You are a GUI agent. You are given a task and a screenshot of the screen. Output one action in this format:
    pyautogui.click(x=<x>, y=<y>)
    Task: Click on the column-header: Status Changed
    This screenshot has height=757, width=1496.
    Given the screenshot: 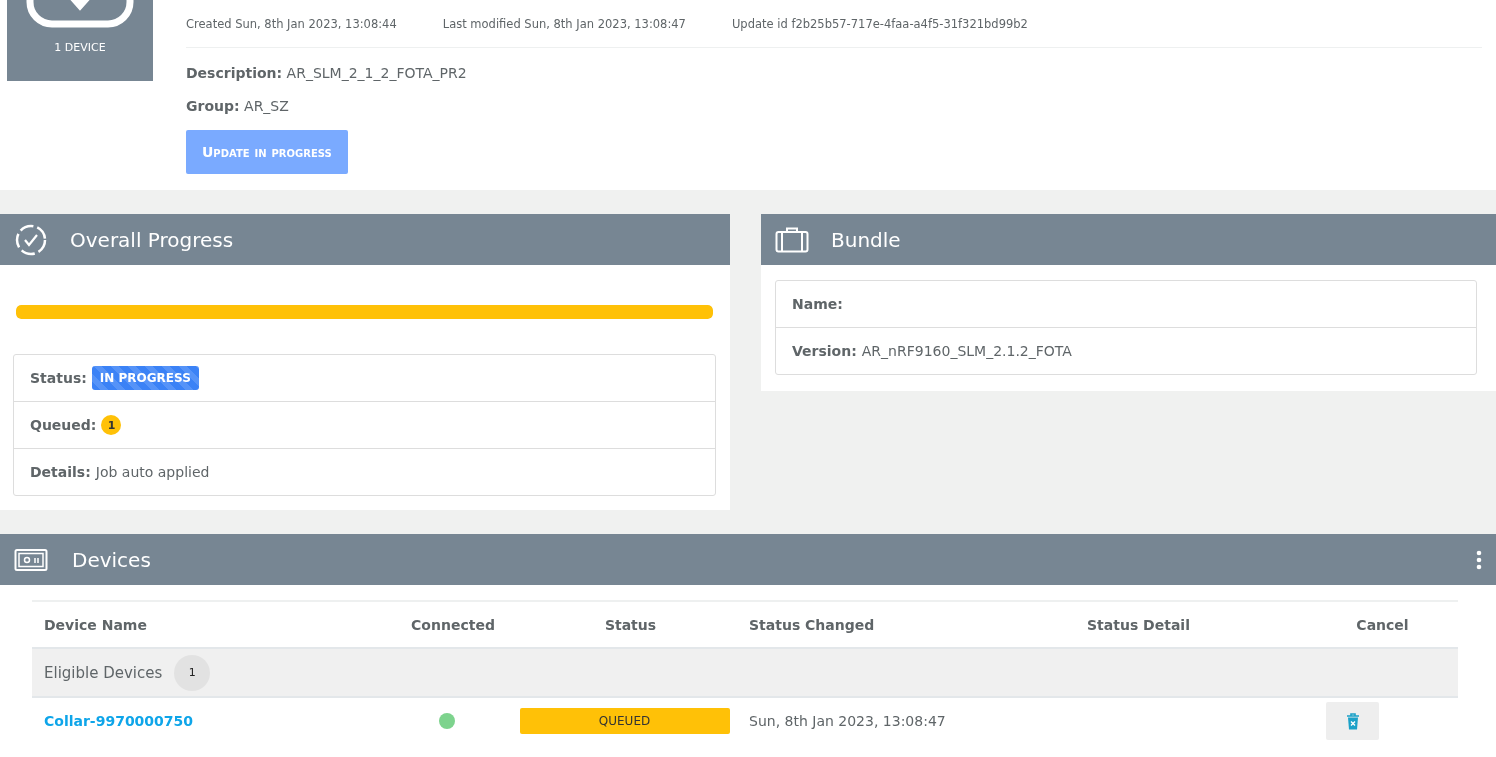 What is the action you would take?
    pyautogui.click(x=812, y=624)
    